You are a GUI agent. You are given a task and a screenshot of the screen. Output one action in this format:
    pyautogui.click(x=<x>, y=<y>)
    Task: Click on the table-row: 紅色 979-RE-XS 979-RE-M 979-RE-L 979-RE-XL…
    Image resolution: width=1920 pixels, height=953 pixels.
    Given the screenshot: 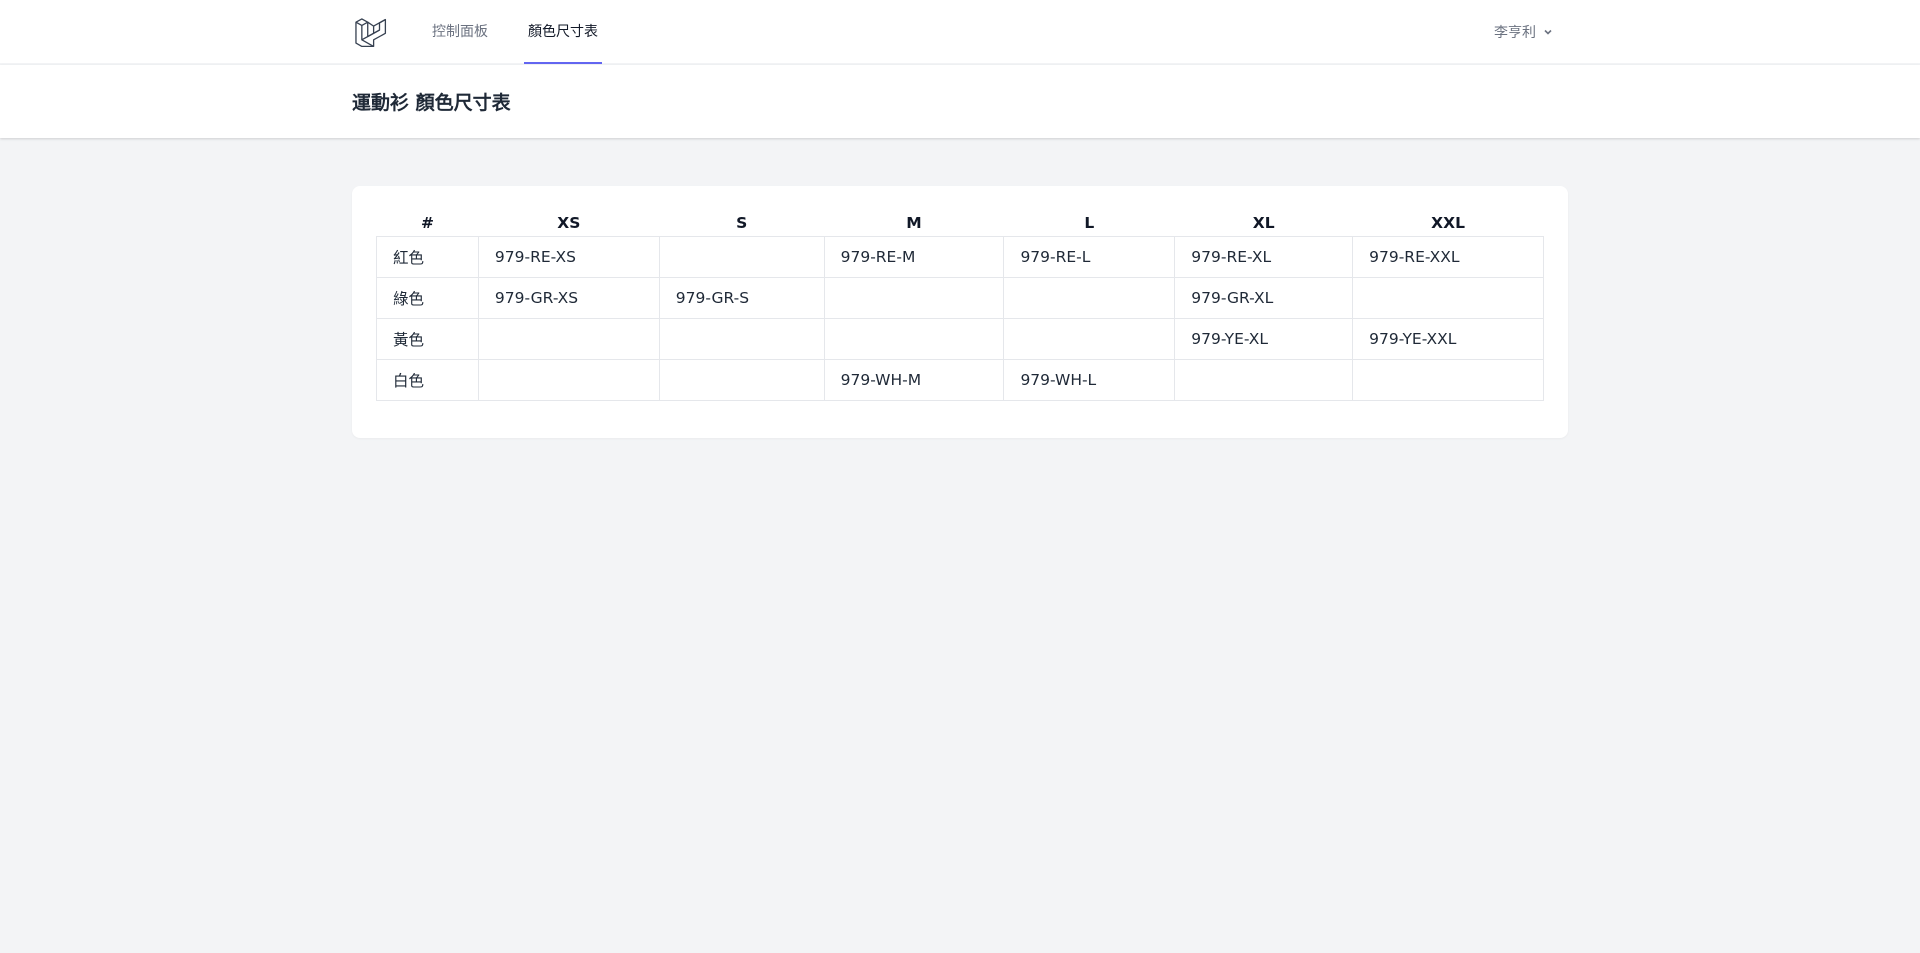 What is the action you would take?
    pyautogui.click(x=960, y=256)
    